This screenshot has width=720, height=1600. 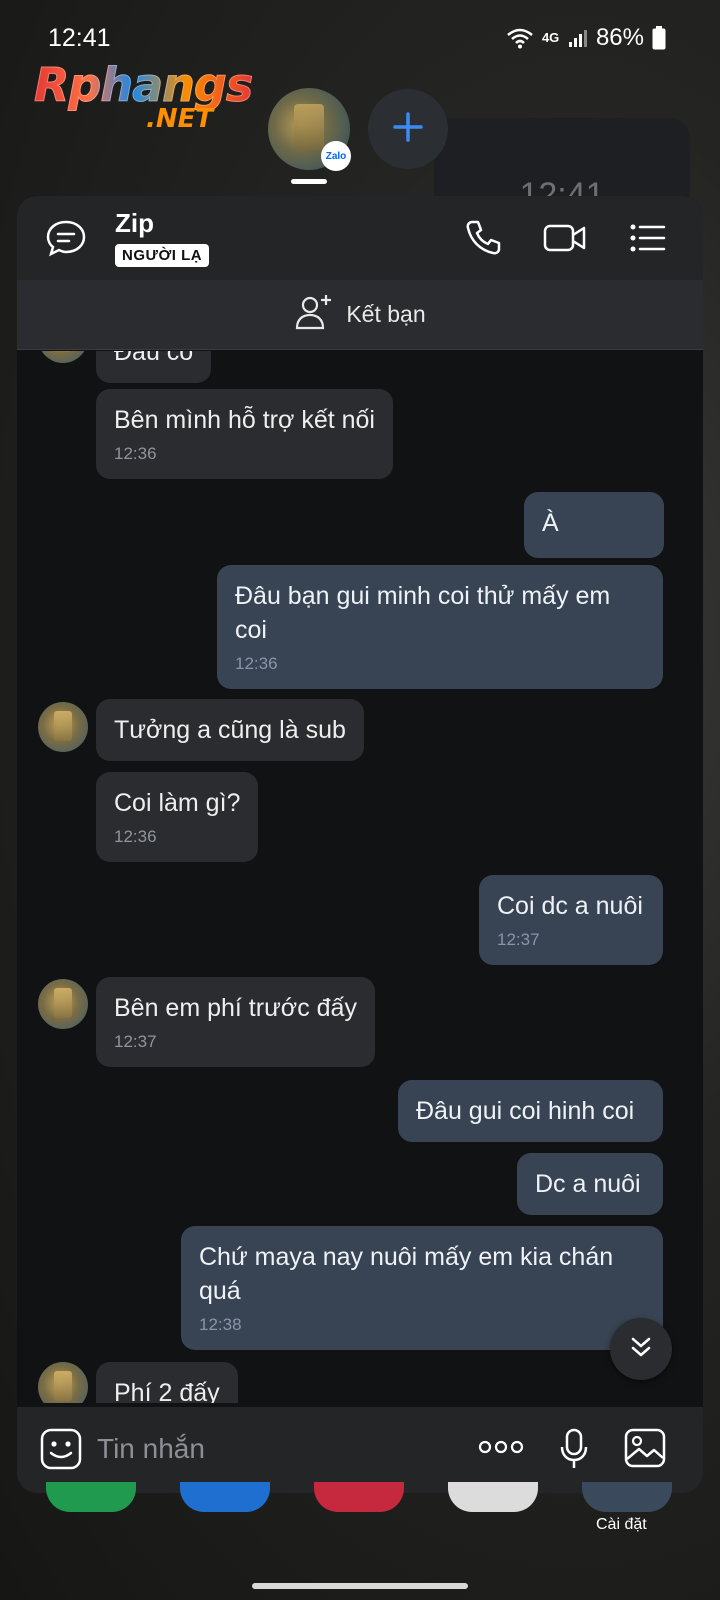 I want to click on message-time: 12:38, so click(x=220, y=1324).